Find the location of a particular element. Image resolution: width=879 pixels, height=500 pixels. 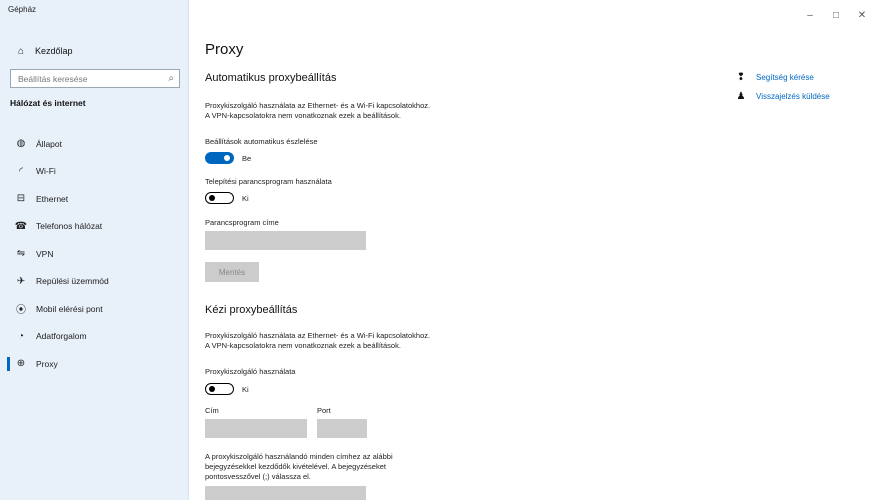

home-icon: ⌂ is located at coordinates (21, 51).